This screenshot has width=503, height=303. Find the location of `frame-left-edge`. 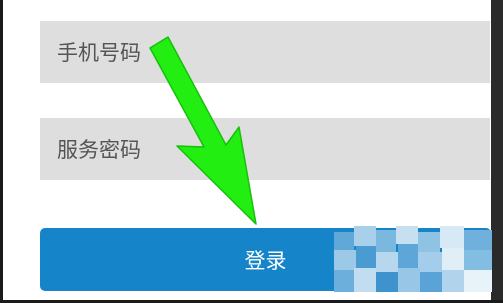

frame-left-edge is located at coordinates (1, 151).